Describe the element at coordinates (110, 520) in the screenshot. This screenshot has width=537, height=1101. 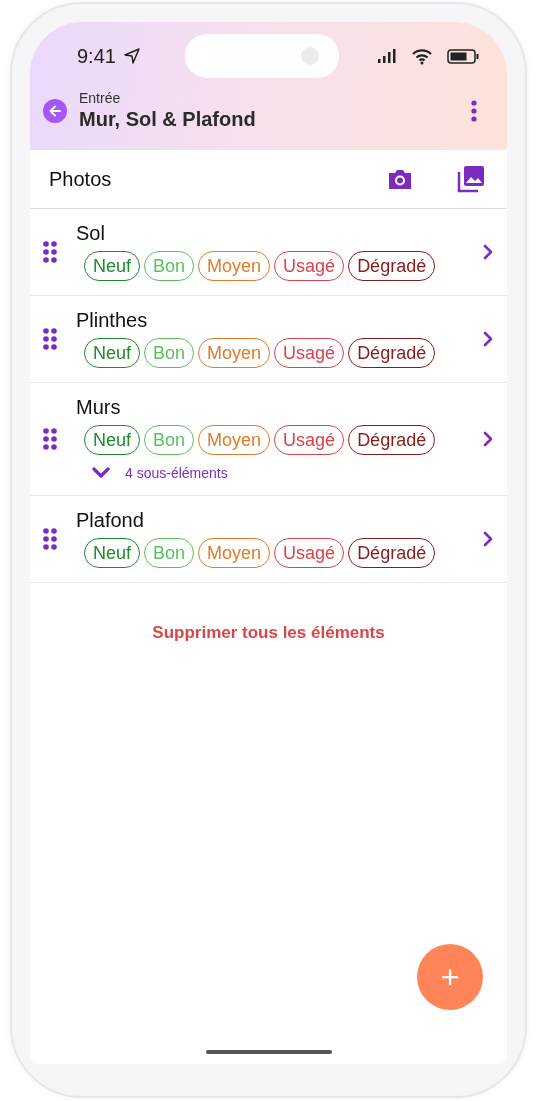
I see `element-name: Plafond` at that location.